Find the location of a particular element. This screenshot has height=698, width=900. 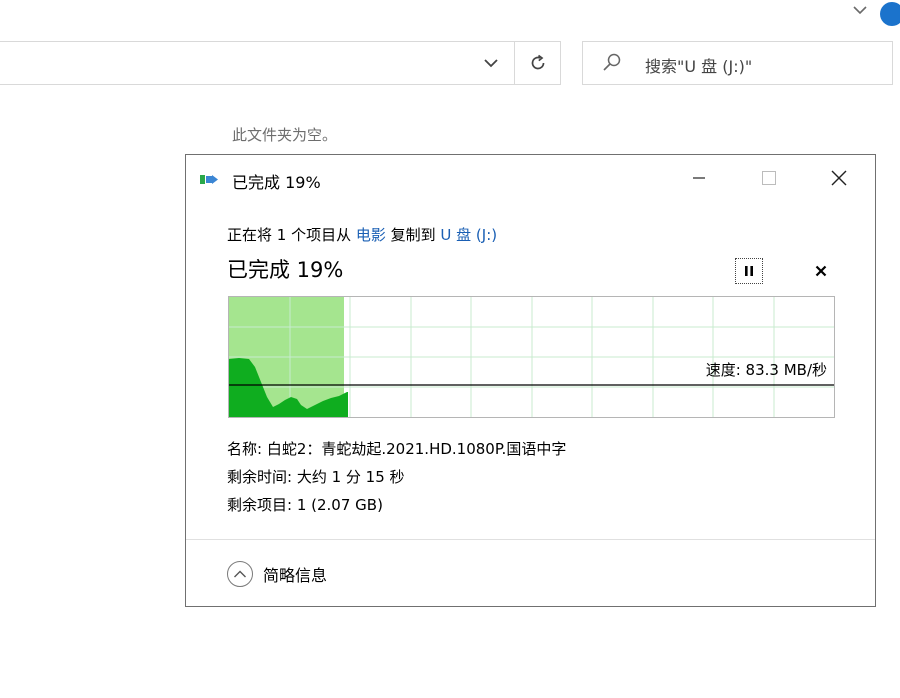

progress-heading: 已完成 19% is located at coordinates (285, 270).